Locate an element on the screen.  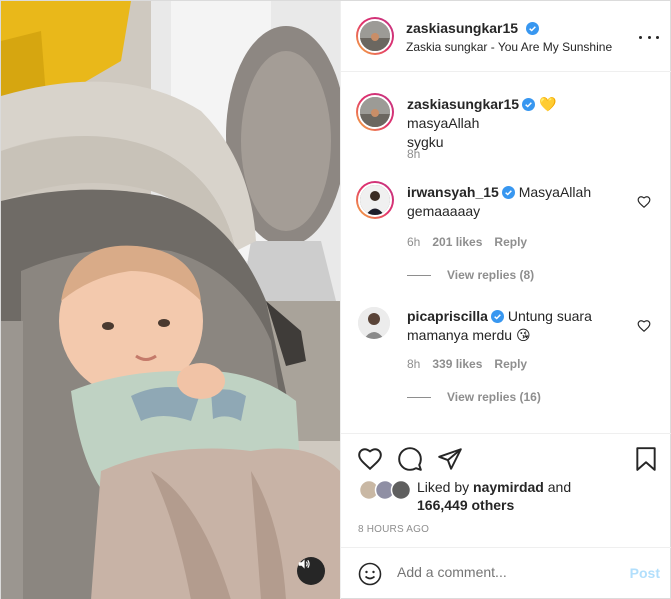
caption-avatar is located at coordinates (375, 112).